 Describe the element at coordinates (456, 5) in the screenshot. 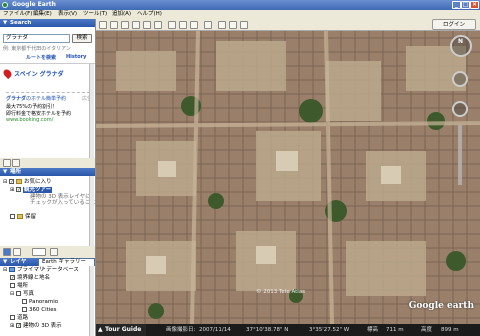

I see `minimize-button: _` at that location.